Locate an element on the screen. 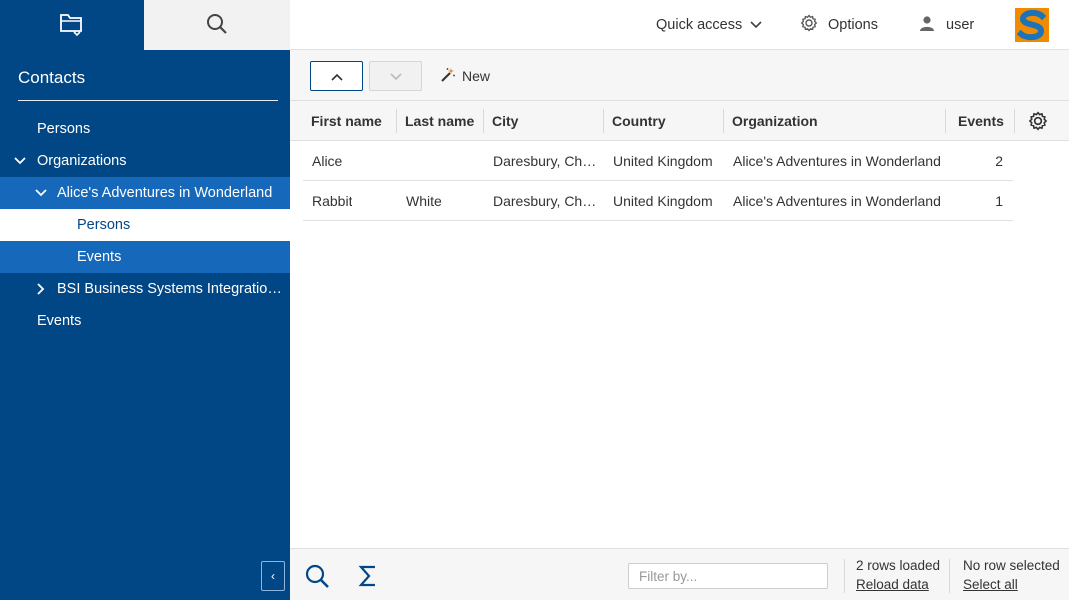 The height and width of the screenshot is (600, 1069). collapse-sidebar-button: ‹ is located at coordinates (273, 576).